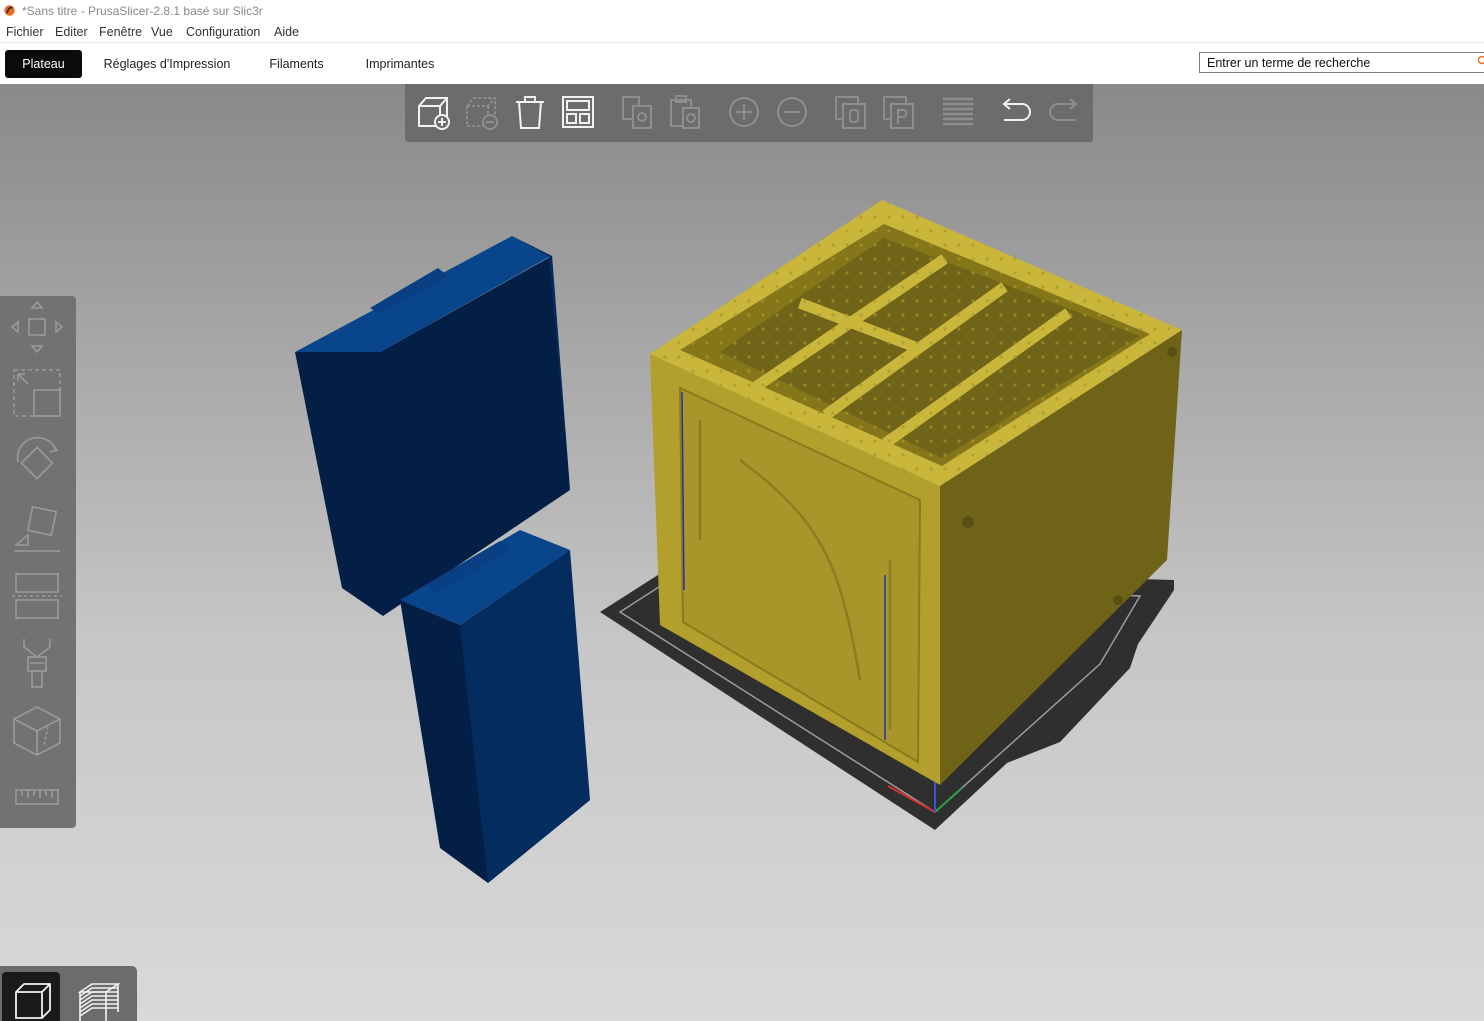  Describe the element at coordinates (223, 32) in the screenshot. I see `menu-configuration: Configuration` at that location.